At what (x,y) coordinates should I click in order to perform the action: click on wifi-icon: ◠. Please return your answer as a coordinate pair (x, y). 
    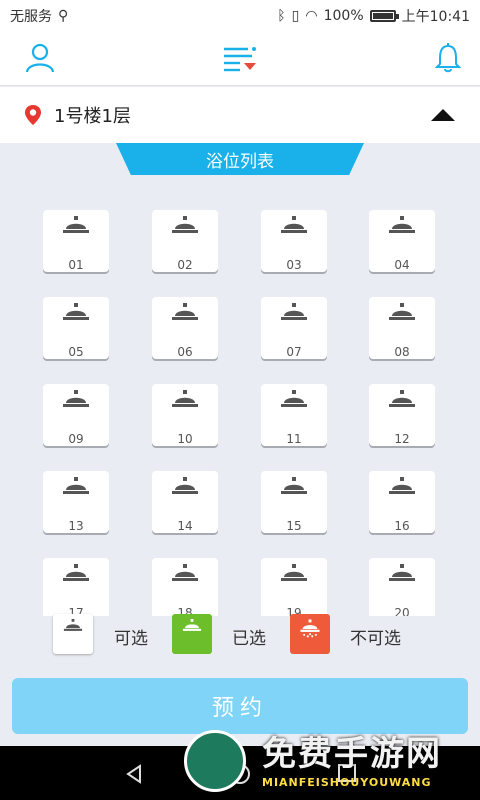
    Looking at the image, I should click on (311, 16).